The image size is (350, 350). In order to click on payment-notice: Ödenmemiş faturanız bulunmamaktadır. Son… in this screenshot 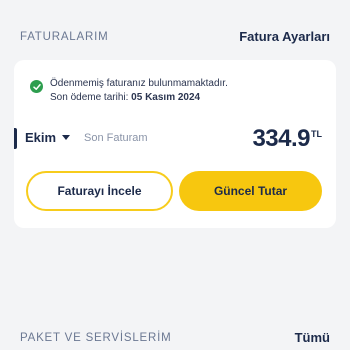, I will do `click(129, 91)`.